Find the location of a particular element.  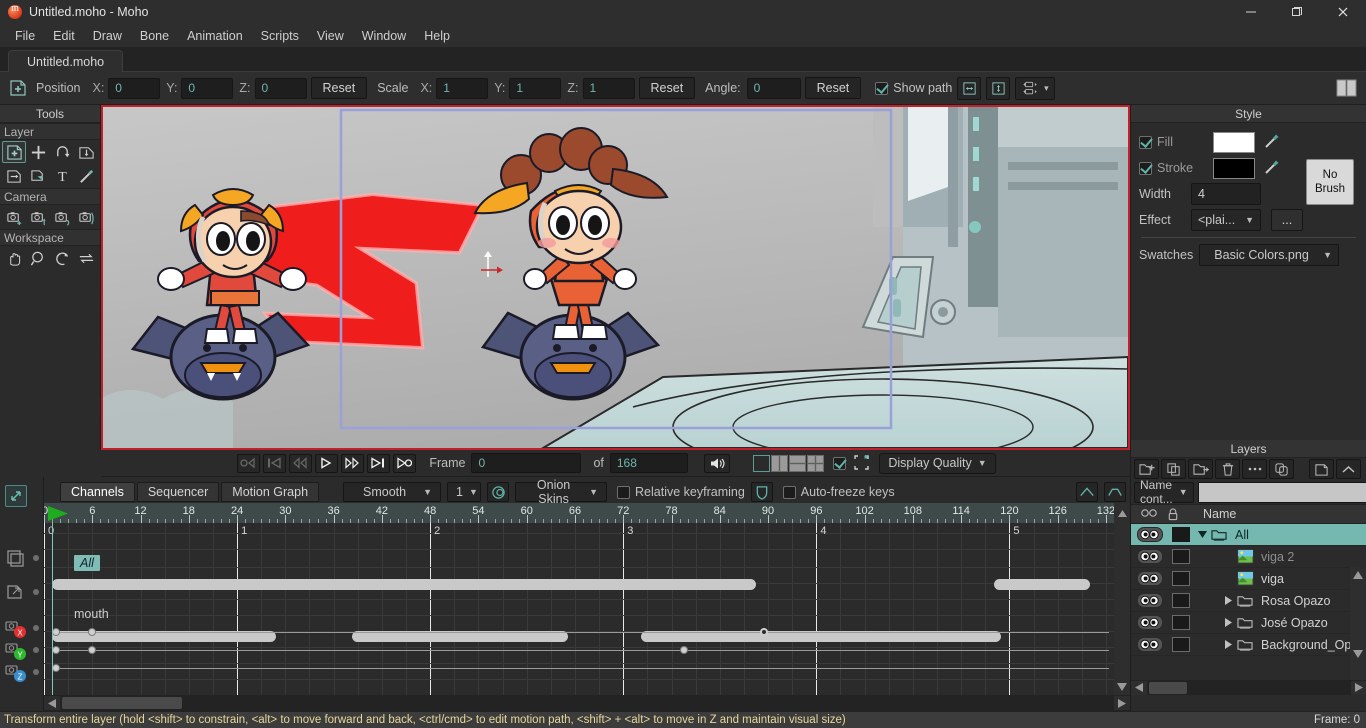

audio-toggle-button is located at coordinates (716, 463).